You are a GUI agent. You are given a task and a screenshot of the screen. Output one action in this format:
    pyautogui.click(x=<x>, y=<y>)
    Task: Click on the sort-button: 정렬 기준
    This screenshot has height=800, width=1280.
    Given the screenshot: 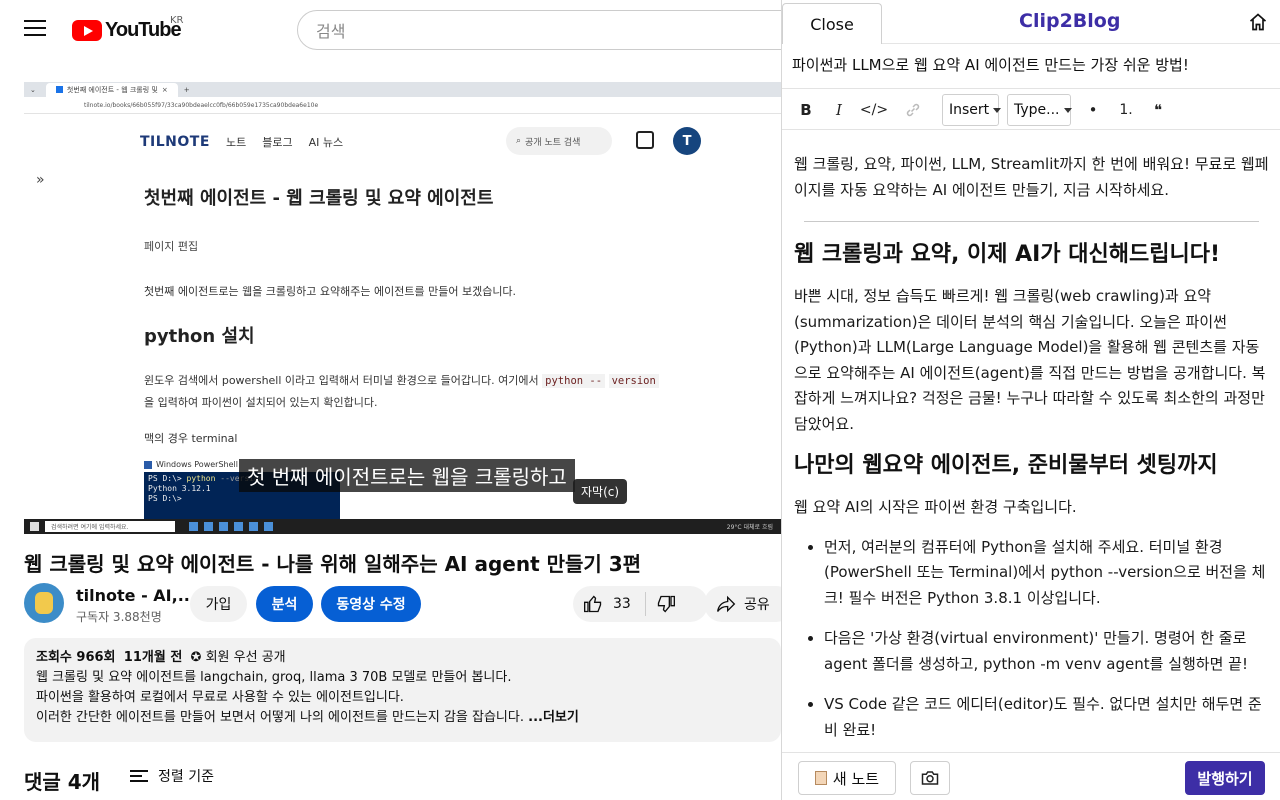 What is the action you would take?
    pyautogui.click(x=172, y=776)
    